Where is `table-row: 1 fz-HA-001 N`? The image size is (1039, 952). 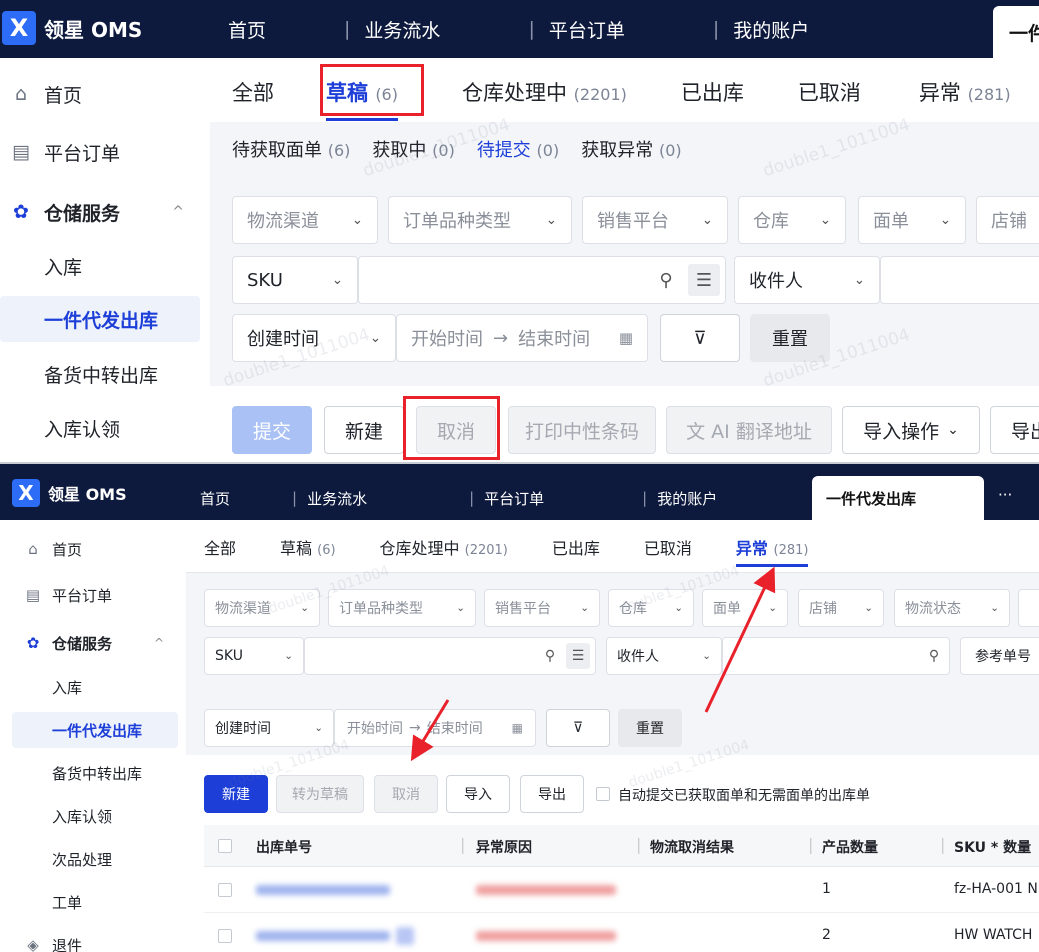 table-row: 1 fz-HA-001 N is located at coordinates (621, 890).